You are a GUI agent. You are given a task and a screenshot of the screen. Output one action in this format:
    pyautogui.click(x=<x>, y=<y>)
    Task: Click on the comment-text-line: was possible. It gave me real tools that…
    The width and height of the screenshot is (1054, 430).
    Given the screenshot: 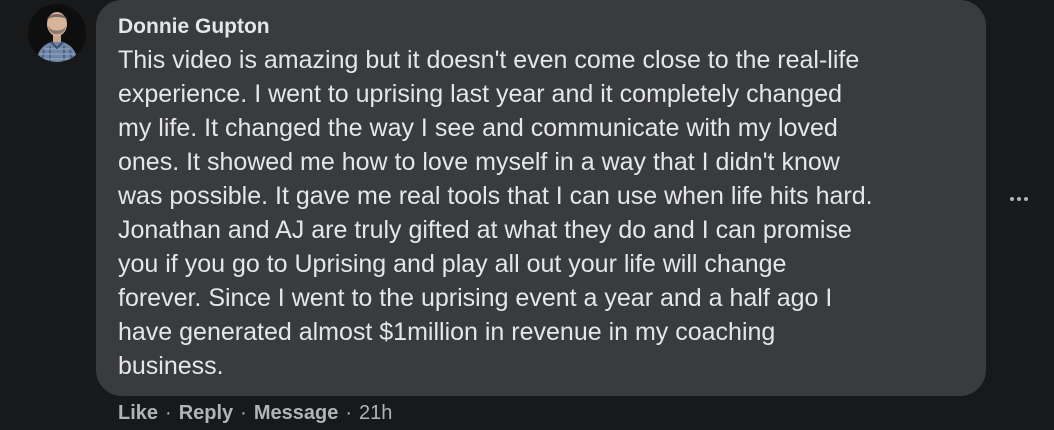 What is the action you would take?
    pyautogui.click(x=495, y=196)
    